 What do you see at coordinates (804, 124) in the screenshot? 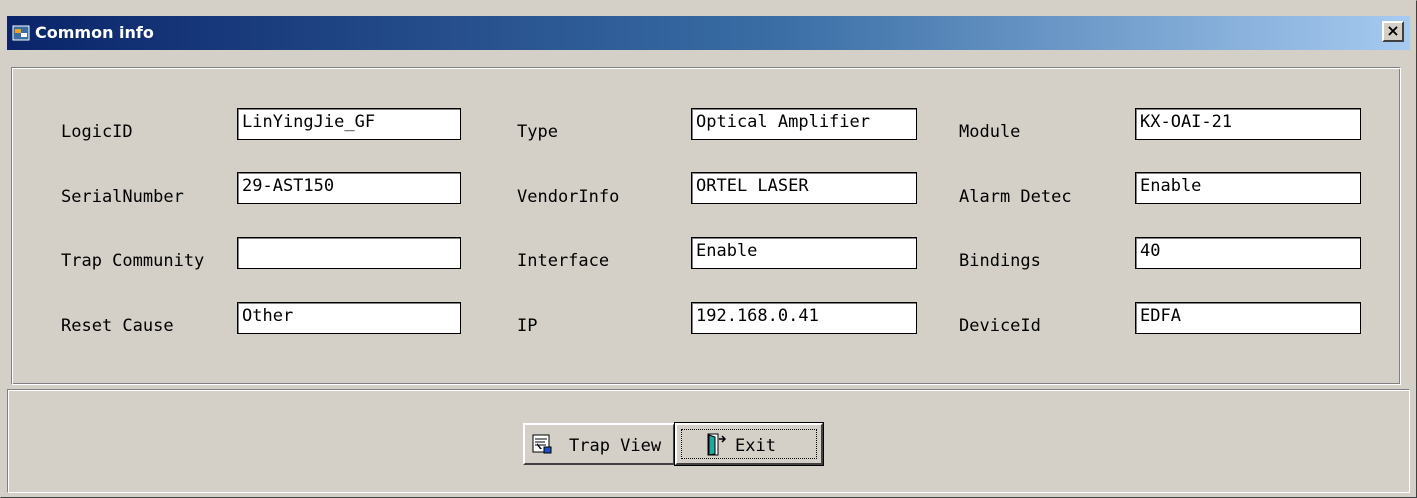
I see `type-field: Optical Amplifier` at bounding box center [804, 124].